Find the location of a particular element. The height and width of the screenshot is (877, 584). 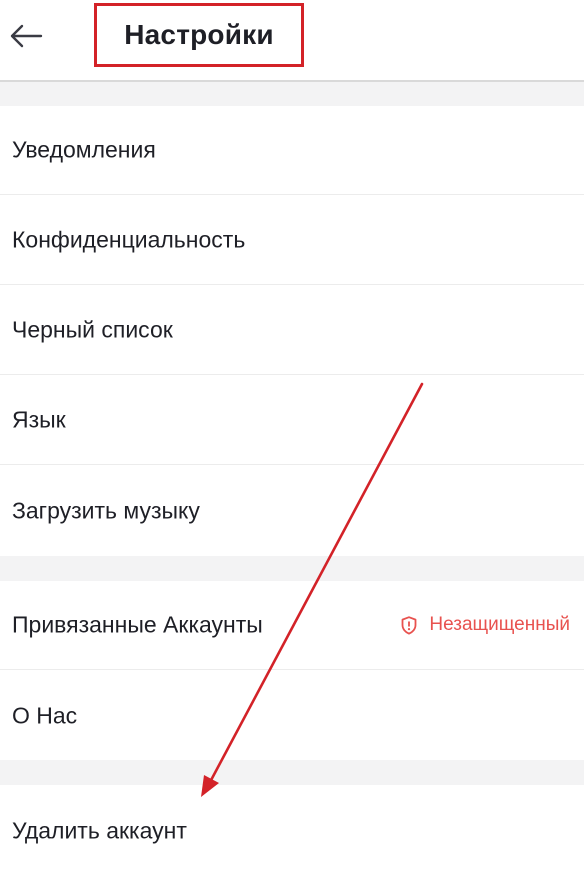

shield-alert-icon is located at coordinates (409, 624).